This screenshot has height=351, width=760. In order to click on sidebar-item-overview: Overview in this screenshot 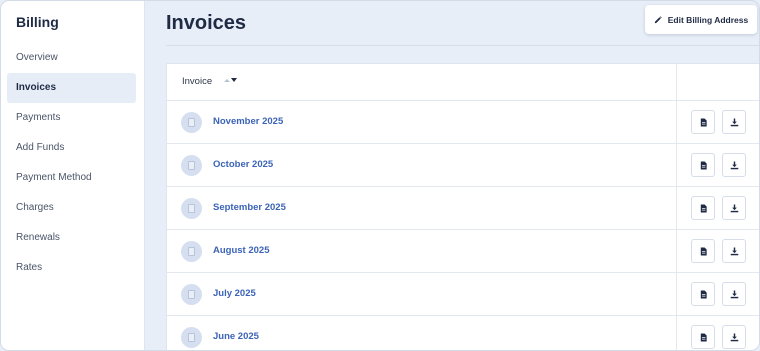, I will do `click(71, 58)`.